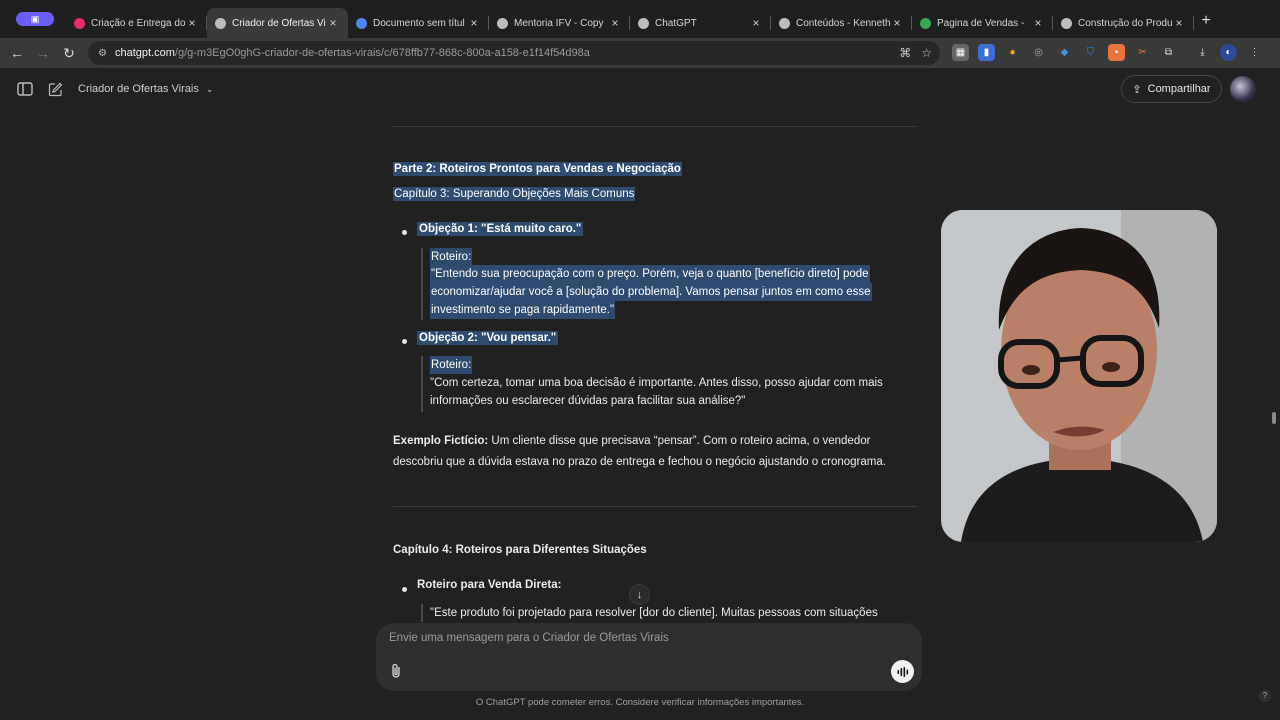 The image size is (1280, 720). What do you see at coordinates (441, 441) in the screenshot?
I see `example-label: Exemplo Fictício:` at bounding box center [441, 441].